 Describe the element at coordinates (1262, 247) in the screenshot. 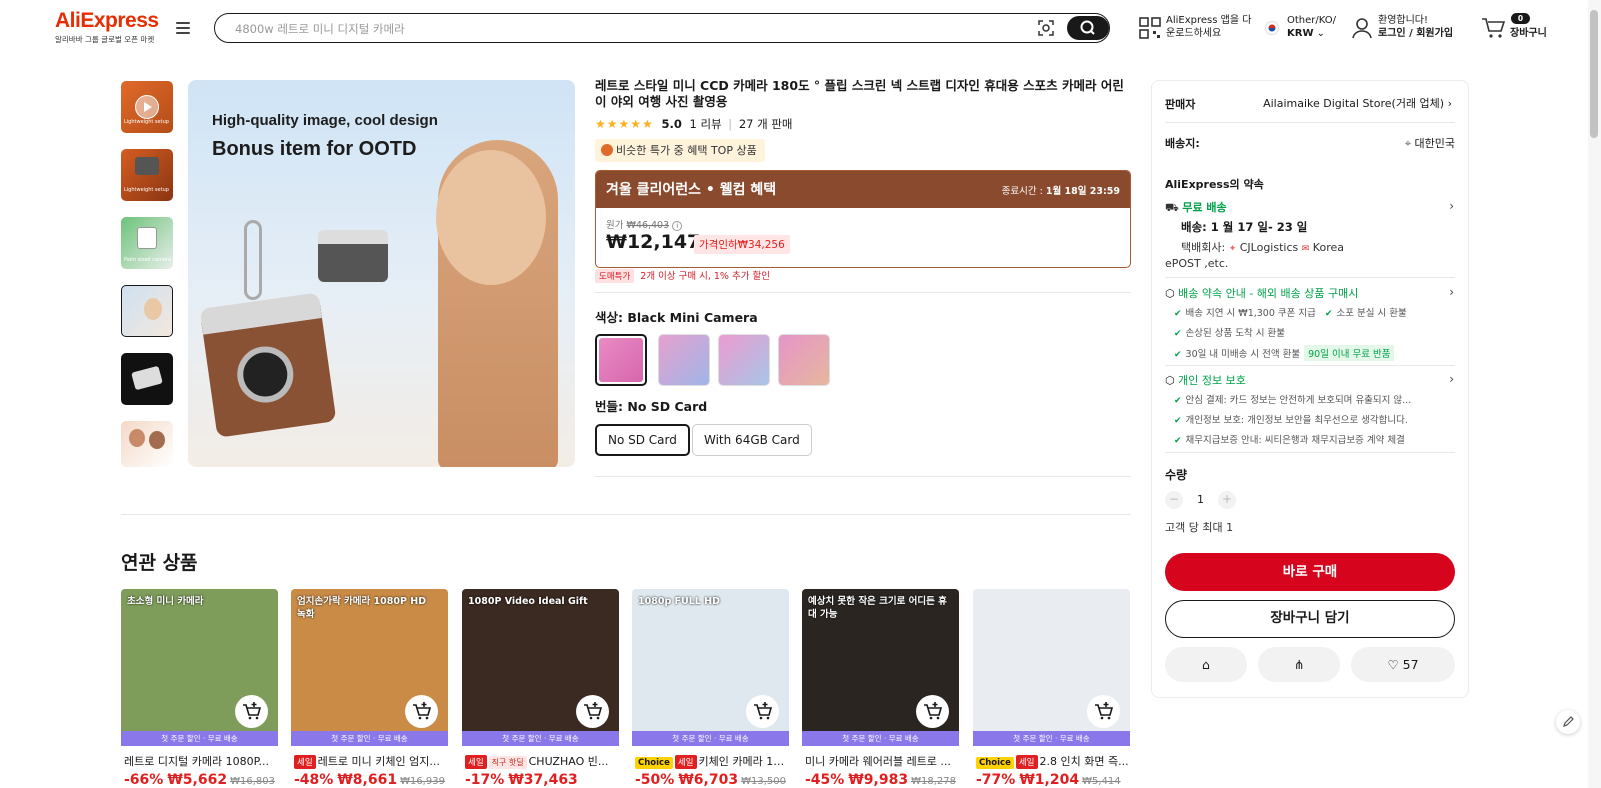

I see `courier-row: 택배회사: ✦ CJLogistics ✉ Korea` at that location.